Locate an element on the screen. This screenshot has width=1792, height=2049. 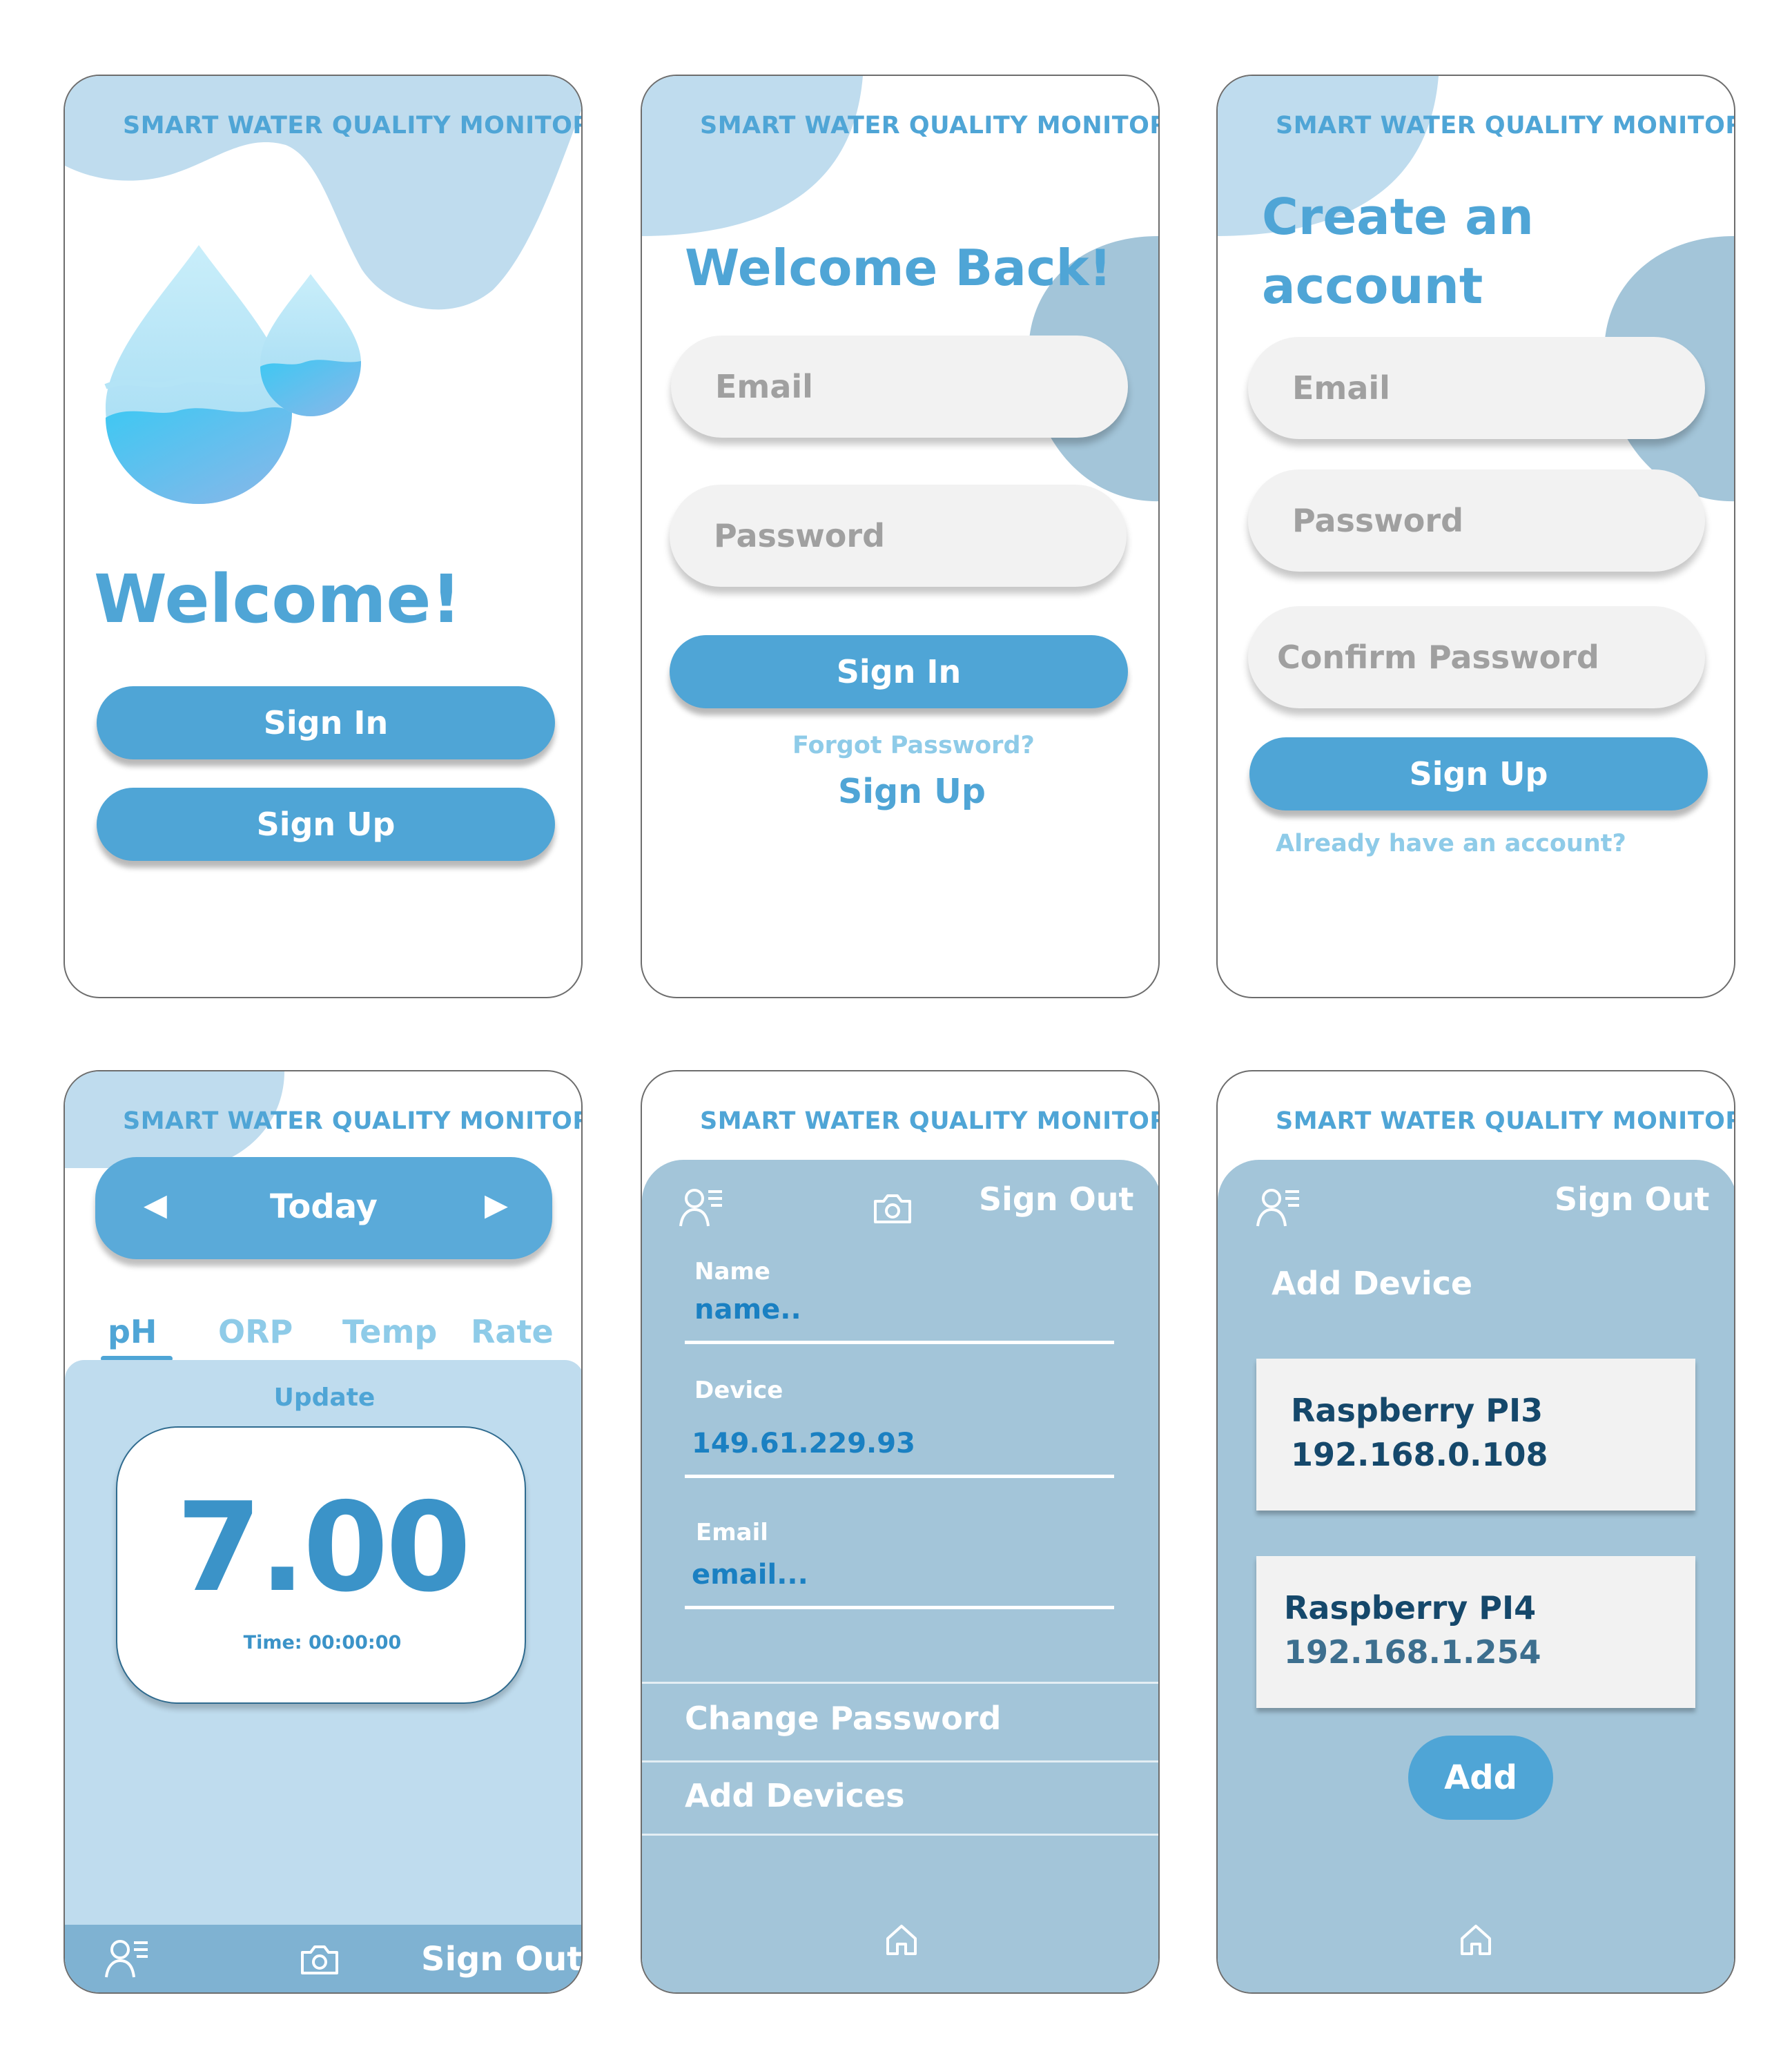
device-name: Raspberry PI4 is located at coordinates (1410, 1607).